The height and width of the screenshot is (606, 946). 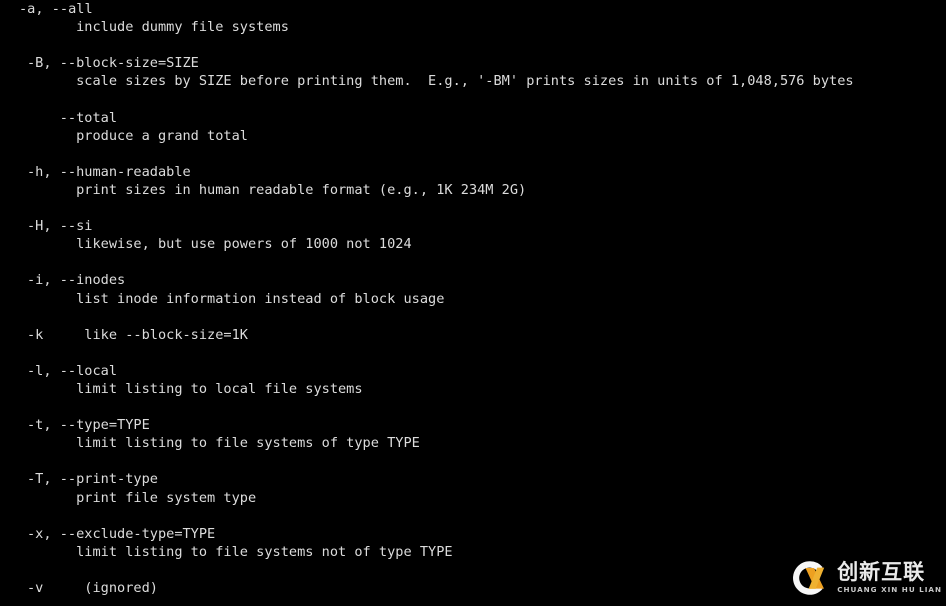 What do you see at coordinates (72, 370) in the screenshot?
I see `terminal-option-line: -l, --local` at bounding box center [72, 370].